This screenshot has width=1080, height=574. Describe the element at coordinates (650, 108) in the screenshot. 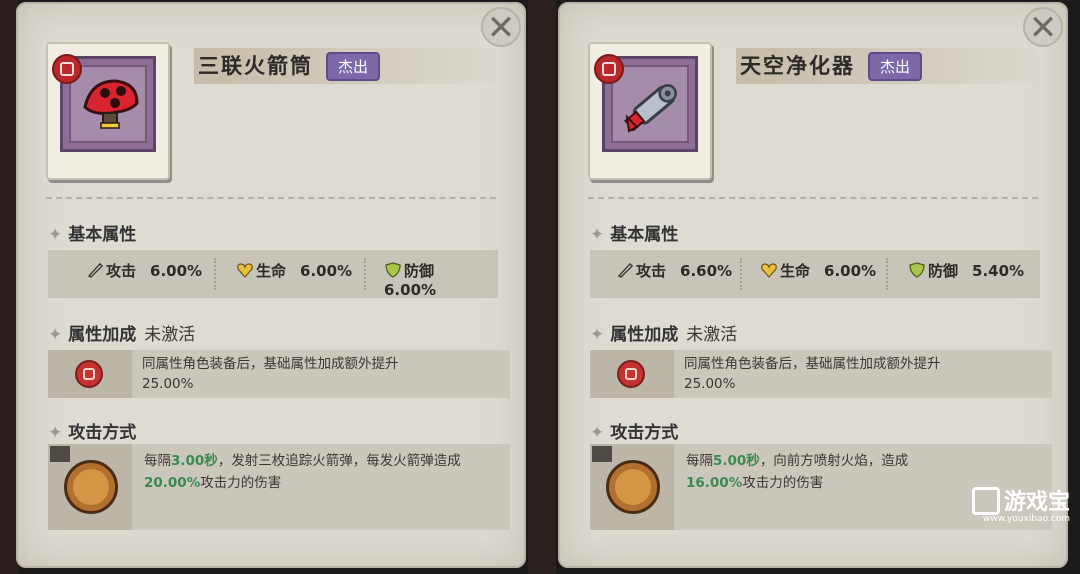

I see `sky-purifier-icon` at that location.